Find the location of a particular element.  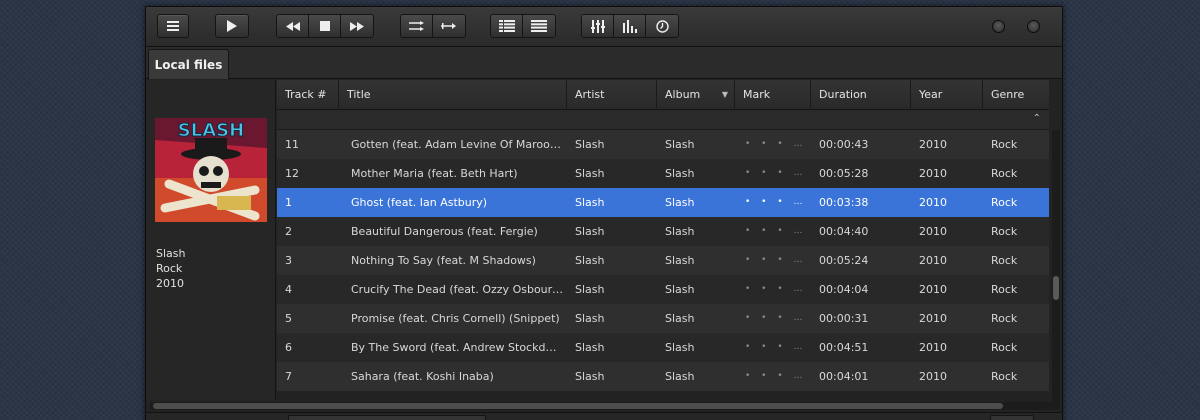

repeat-icon is located at coordinates (449, 26).